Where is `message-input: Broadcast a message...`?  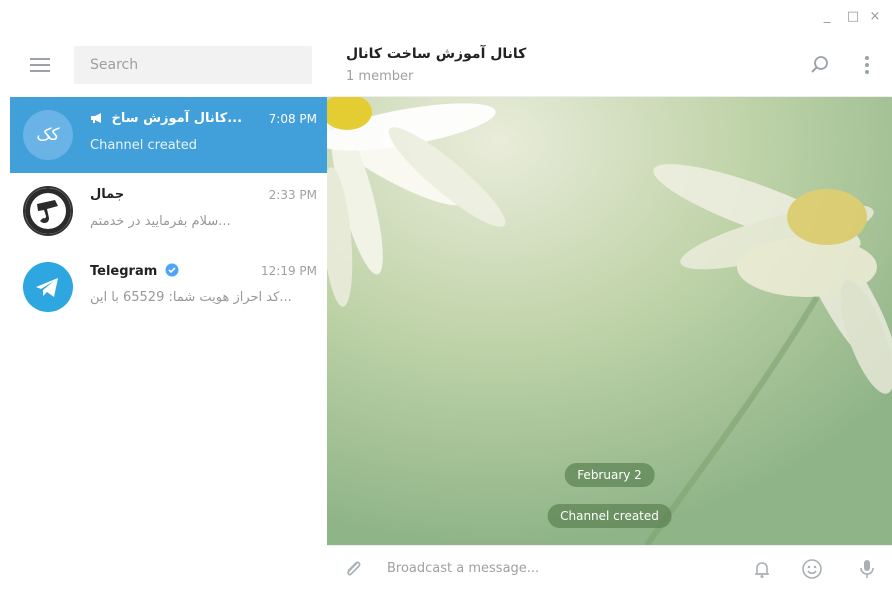
message-input: Broadcast a message... is located at coordinates (463, 568).